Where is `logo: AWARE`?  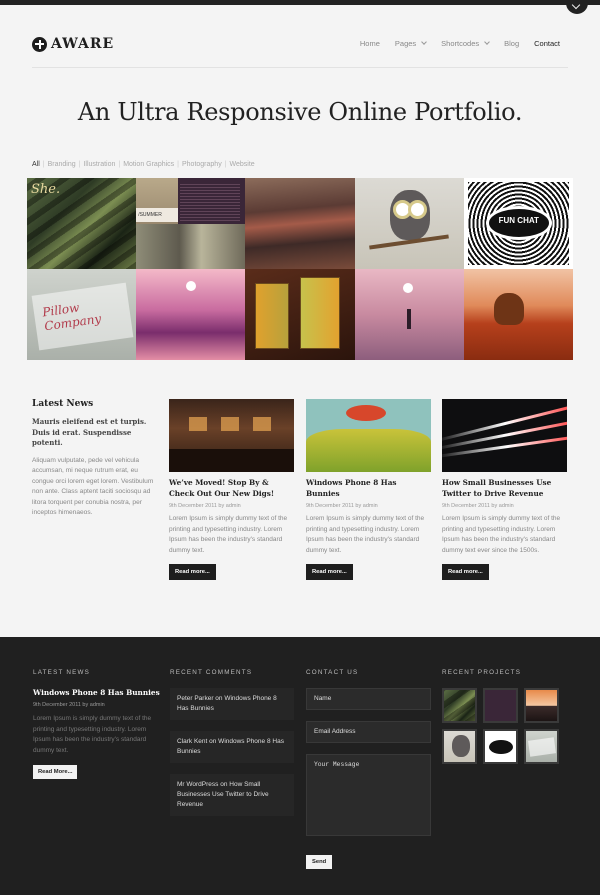
logo: AWARE is located at coordinates (73, 44).